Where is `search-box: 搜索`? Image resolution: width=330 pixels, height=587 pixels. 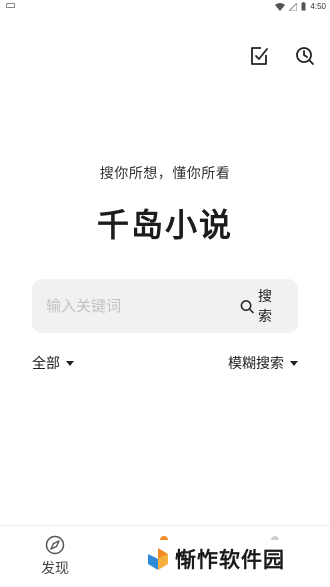 search-box: 搜索 is located at coordinates (165, 306).